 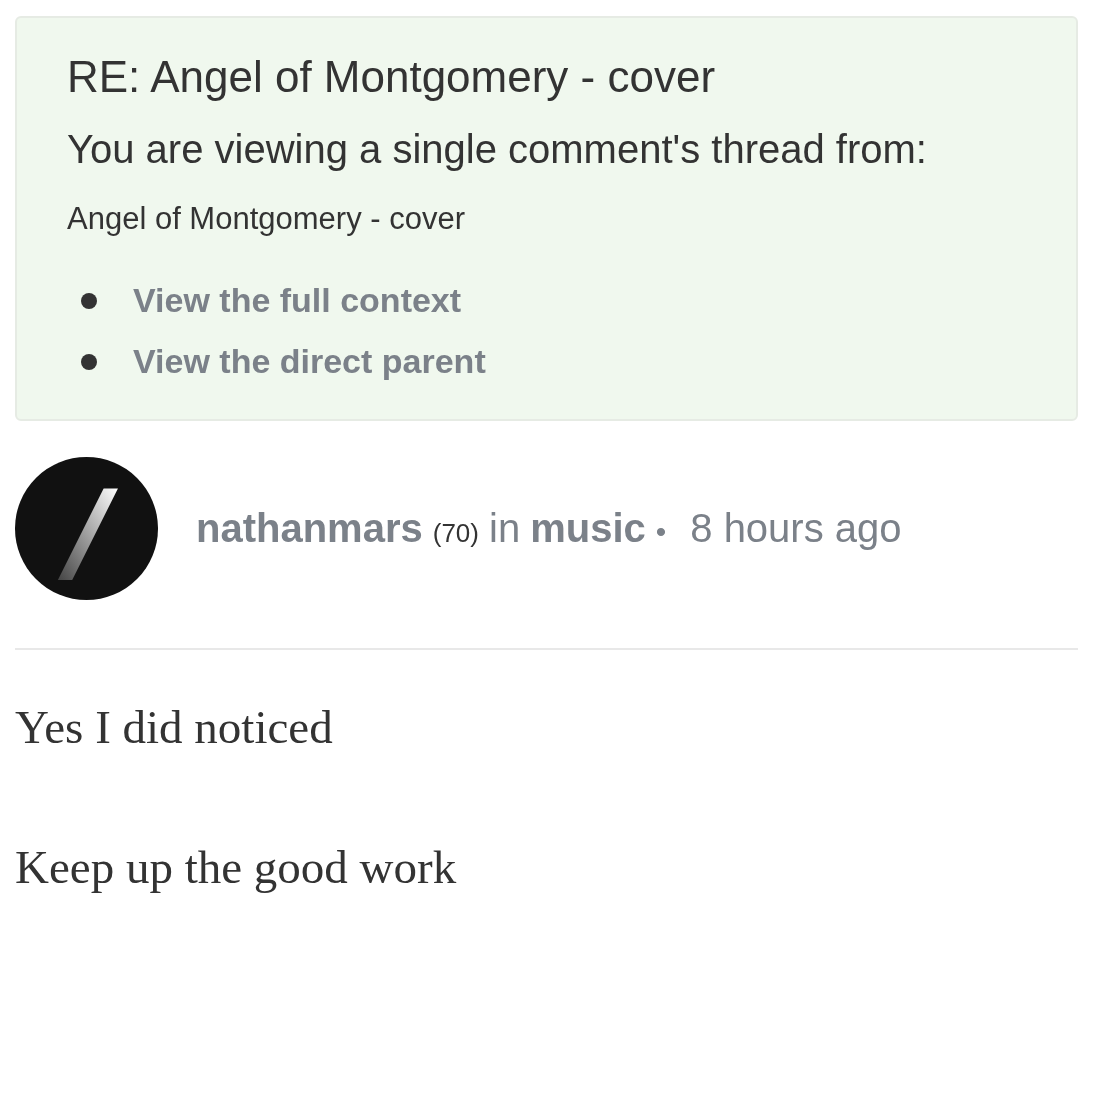 What do you see at coordinates (309, 529) in the screenshot?
I see `author-name: nathanmars` at bounding box center [309, 529].